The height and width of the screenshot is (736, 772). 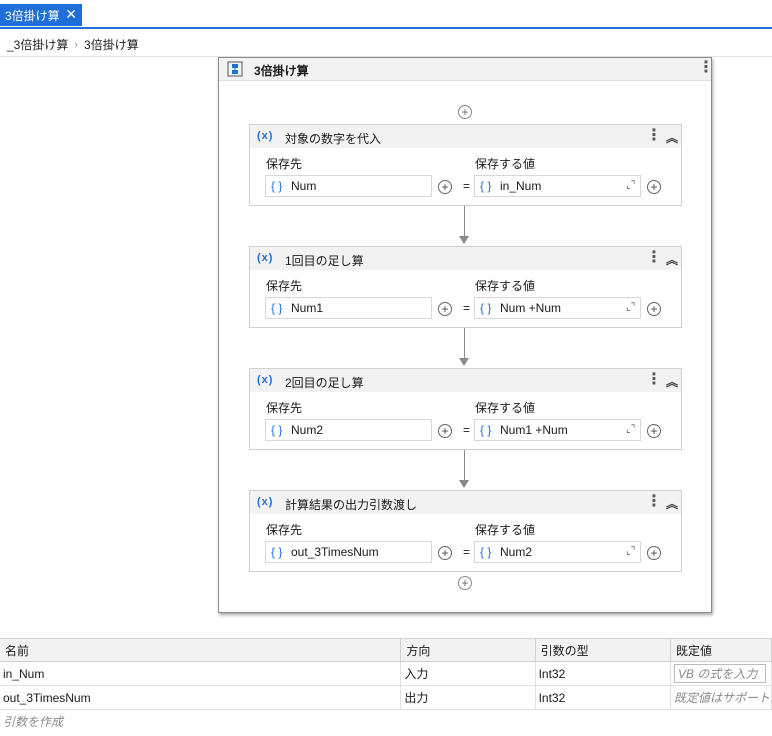 I want to click on argument-name: out_3TimesNum, so click(x=201, y=697).